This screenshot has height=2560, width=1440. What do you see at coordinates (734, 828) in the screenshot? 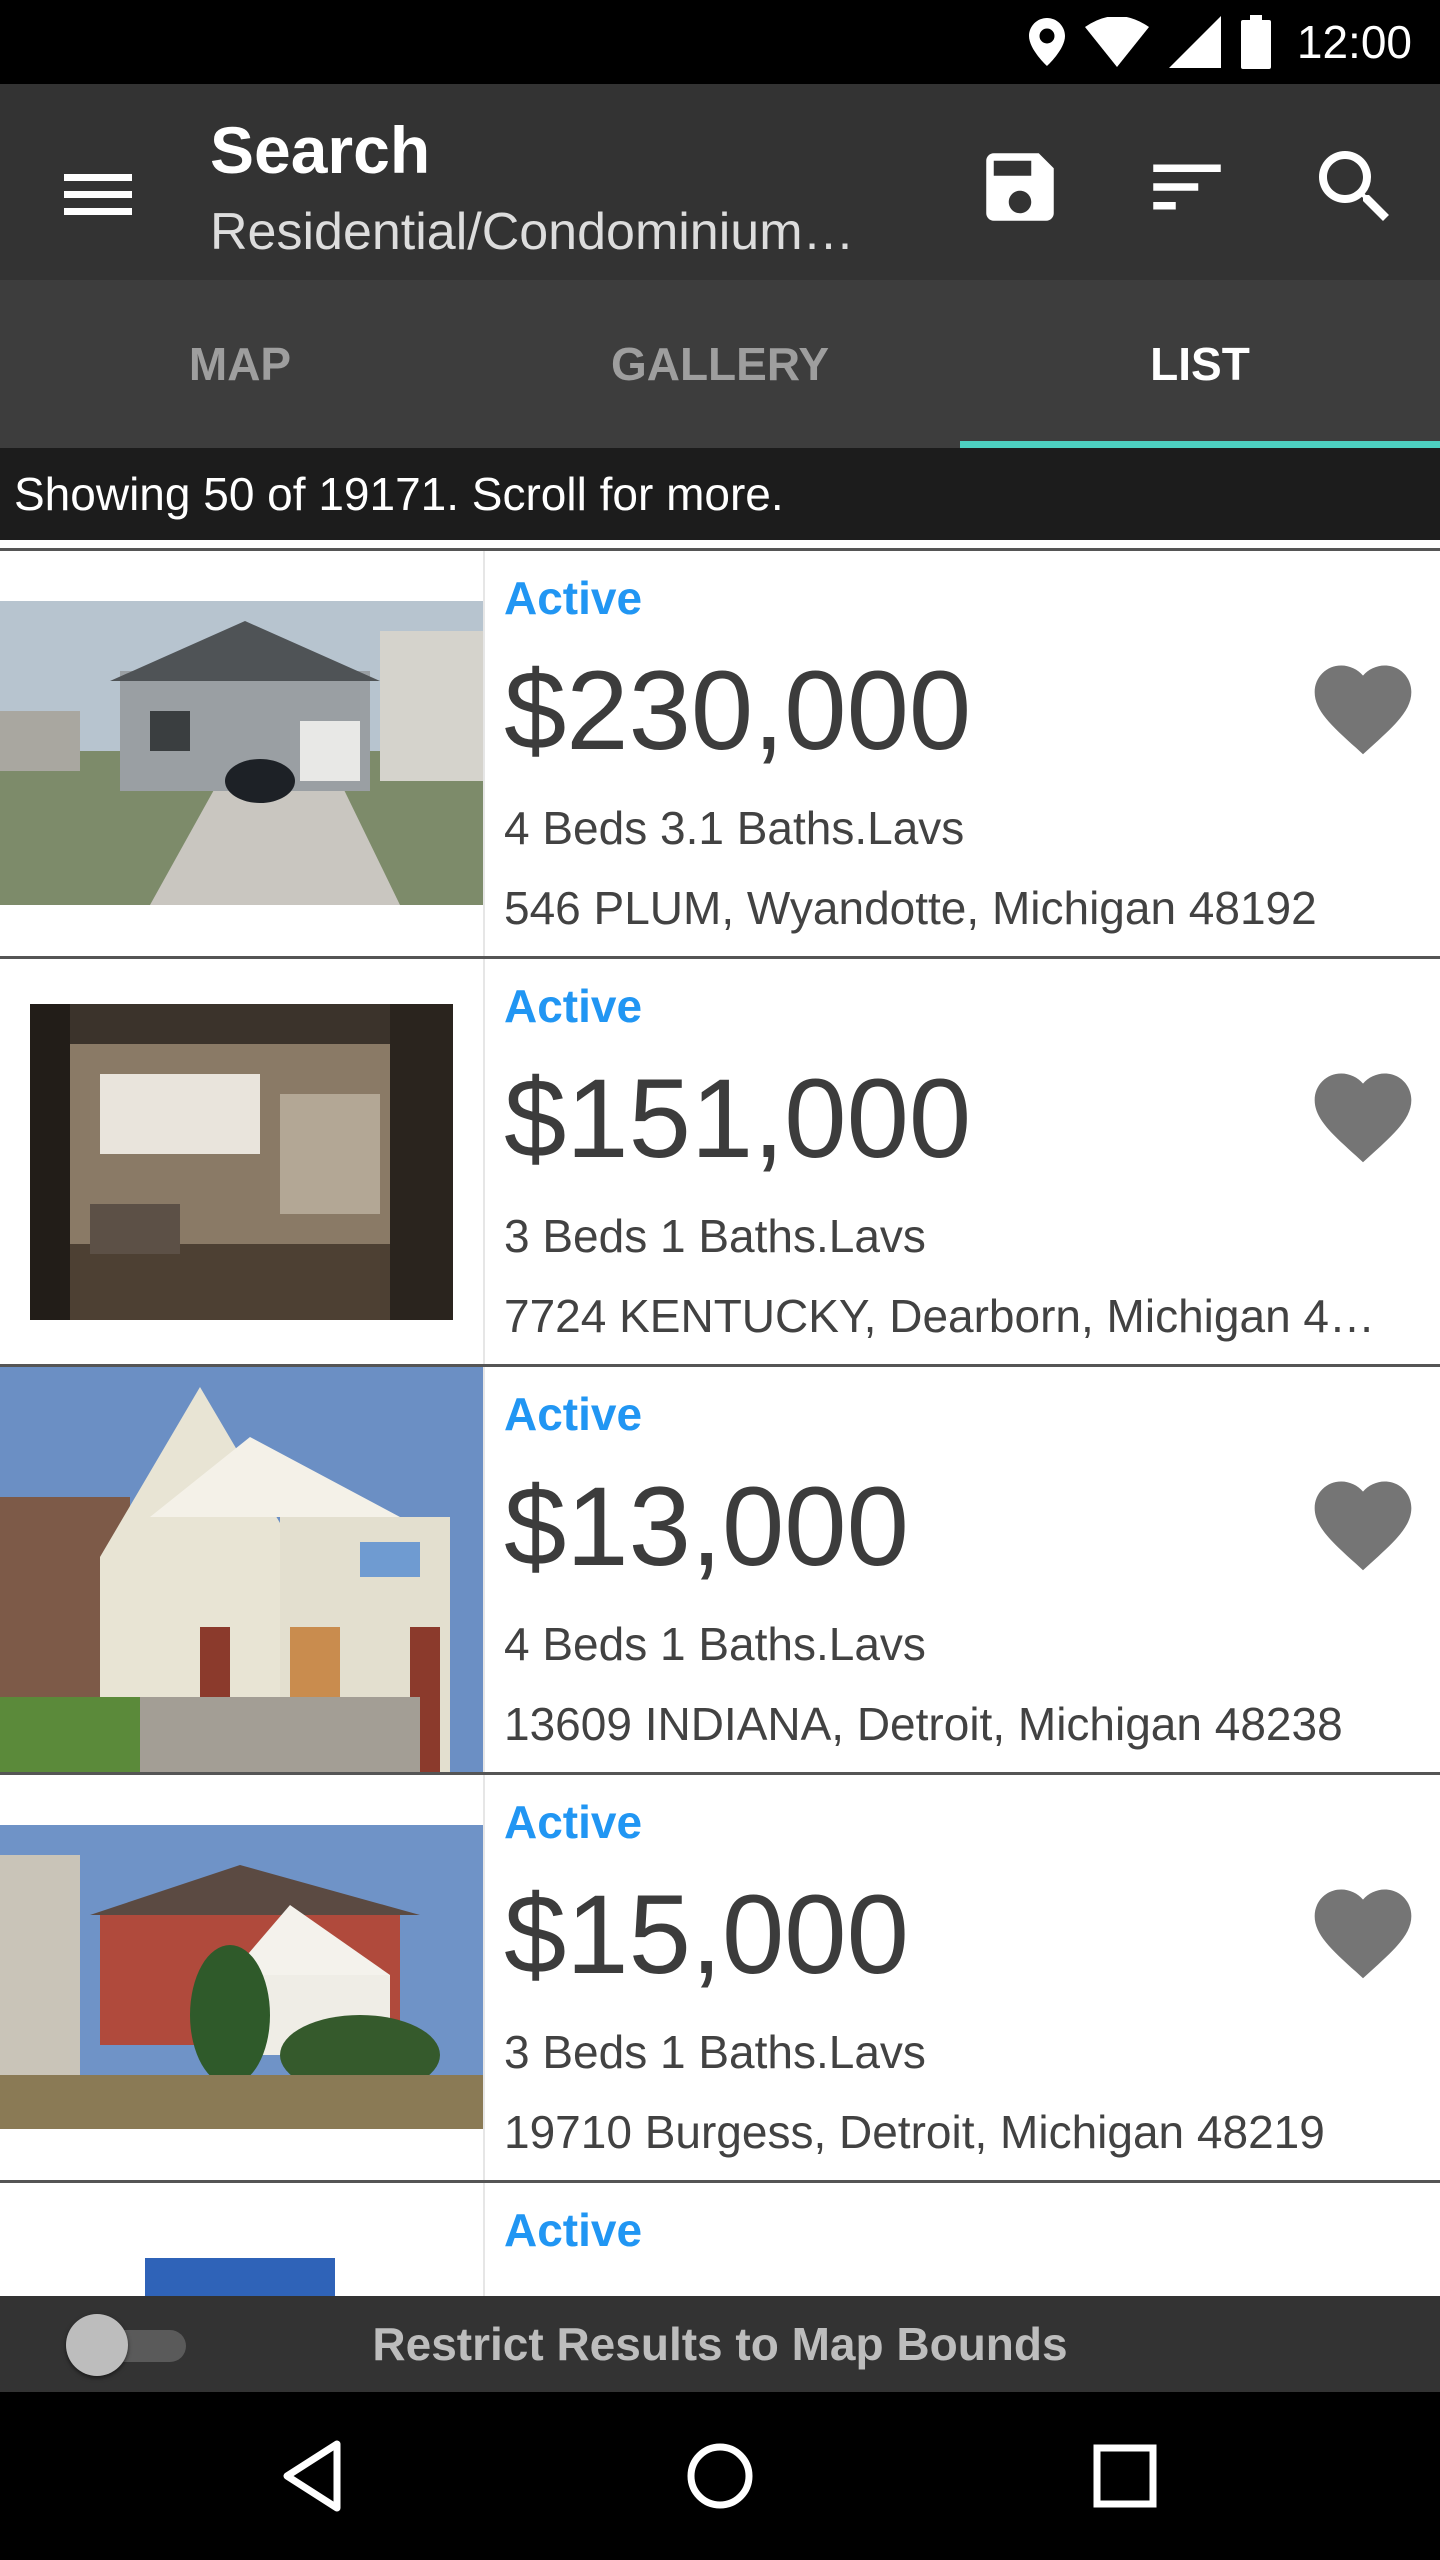
I see `listing-beds-baths: 4 Beds 3.1 Baths.Lavs` at bounding box center [734, 828].